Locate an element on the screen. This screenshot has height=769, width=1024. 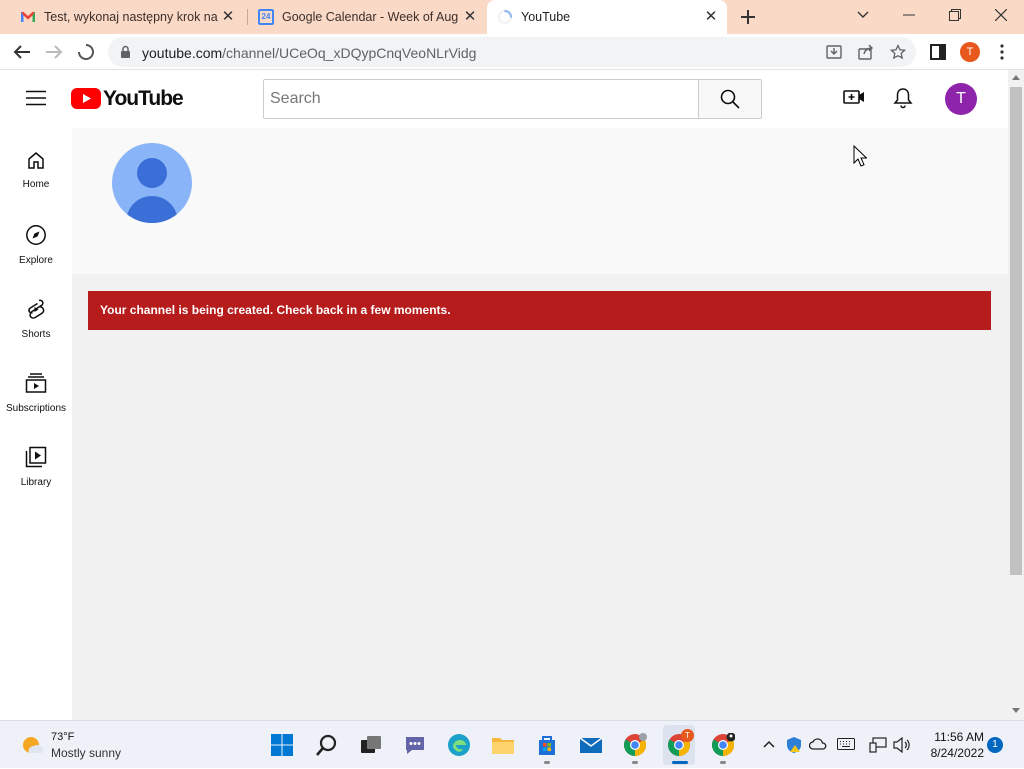
close-icon is located at coordinates (1001, 15).